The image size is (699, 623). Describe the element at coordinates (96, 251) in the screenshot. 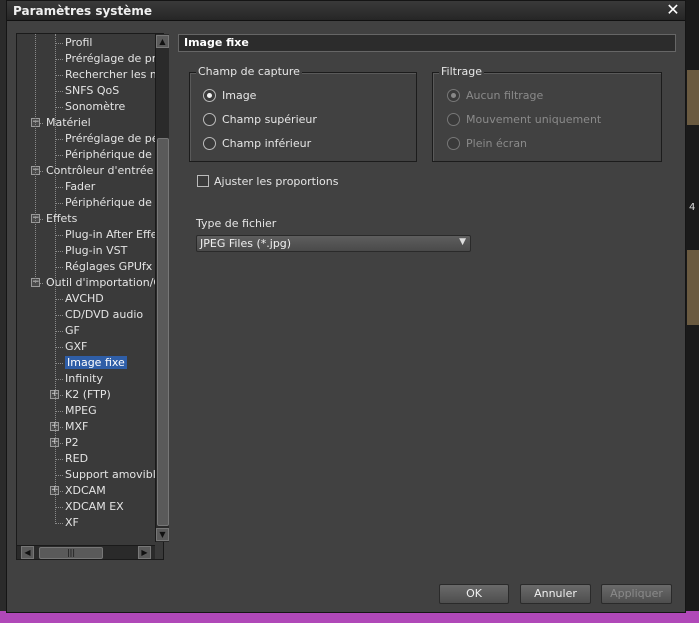

I see `tree-item: Plug-in VST` at that location.